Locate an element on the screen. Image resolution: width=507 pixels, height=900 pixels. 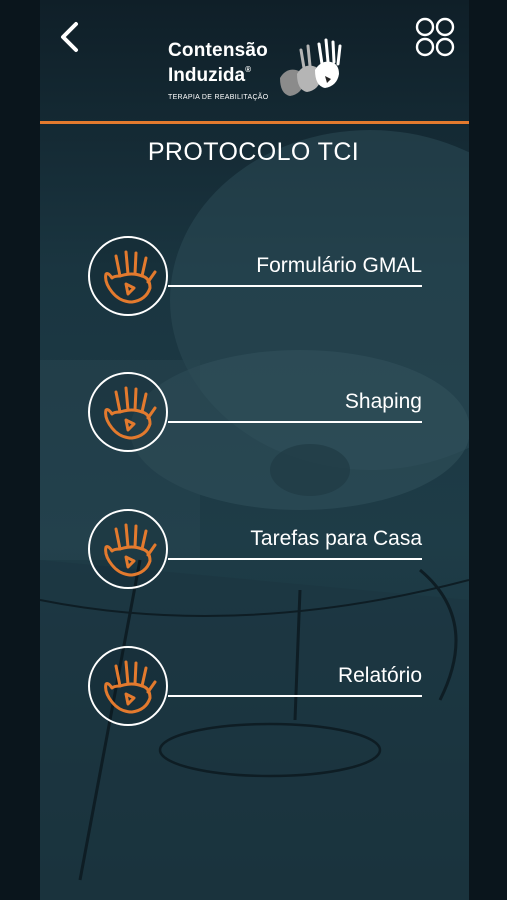
menu-item-tarefas-para-casa: Tarefas para Casa is located at coordinates (255, 551).